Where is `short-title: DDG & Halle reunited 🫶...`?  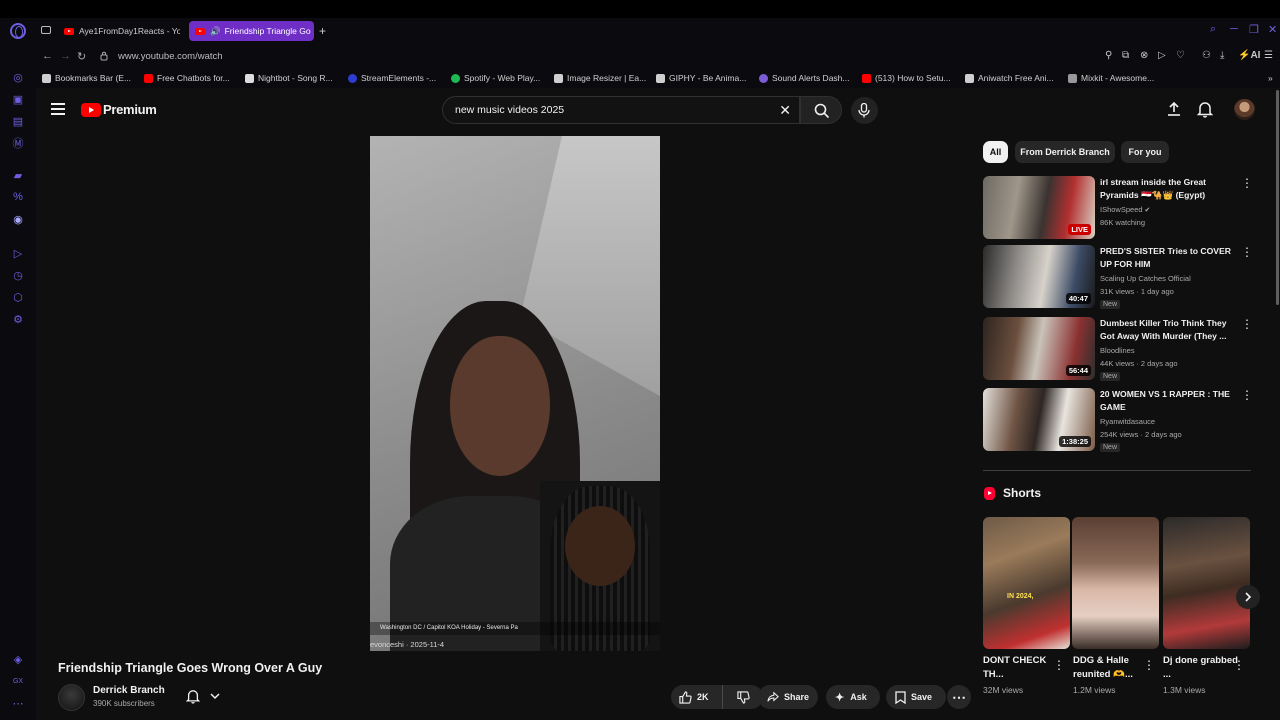
short-title: DDG & Halle reunited 🫶... is located at coordinates (1110, 668).